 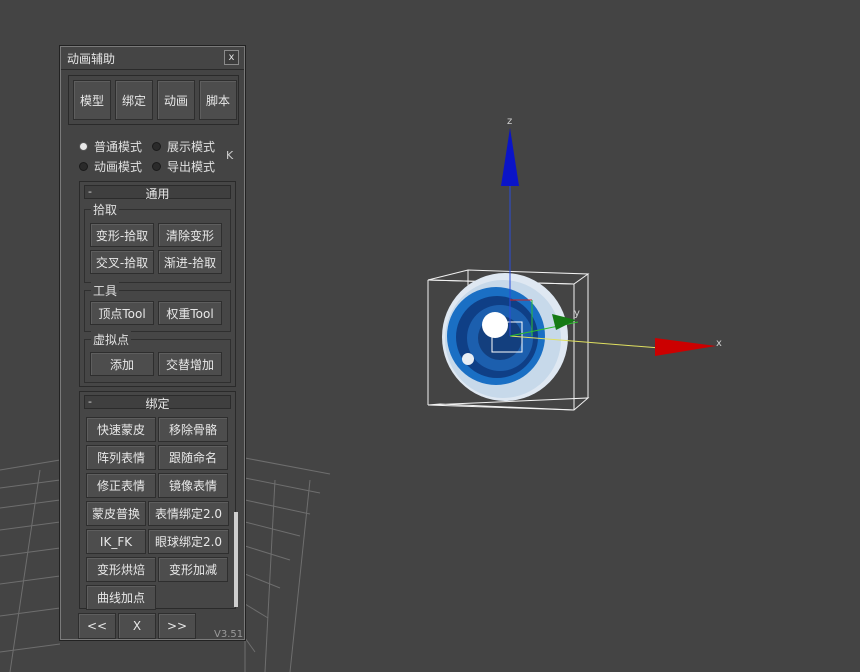 I want to click on top-tab-bar: 模型 绑定 动画 脚本, so click(x=153, y=100).